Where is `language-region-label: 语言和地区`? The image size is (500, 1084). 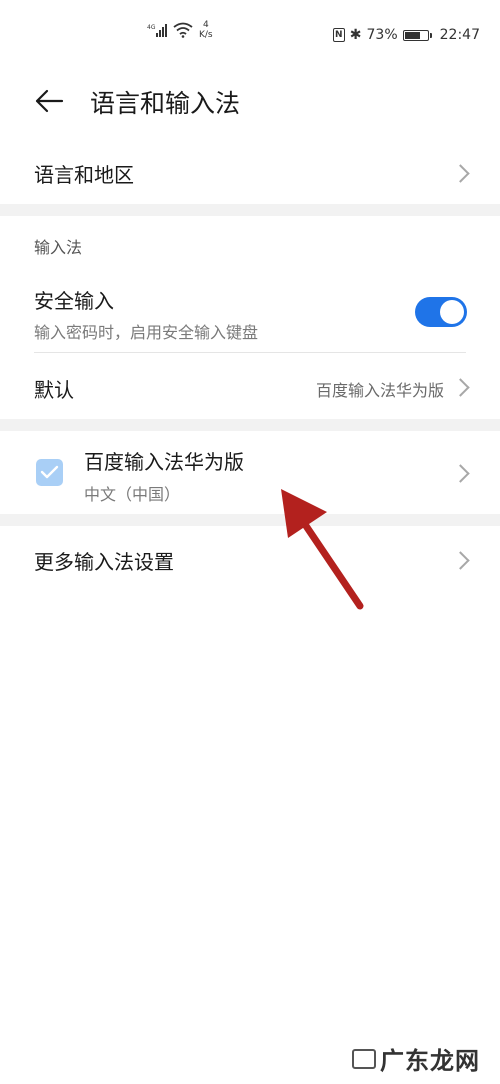
language-region-label: 语言和地区 is located at coordinates (84, 175).